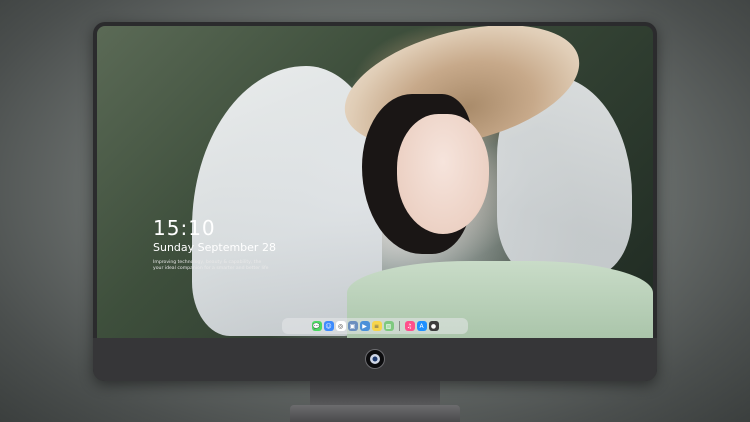 This screenshot has height=422, width=750. I want to click on lock-date: Sunday September 28, so click(214, 247).